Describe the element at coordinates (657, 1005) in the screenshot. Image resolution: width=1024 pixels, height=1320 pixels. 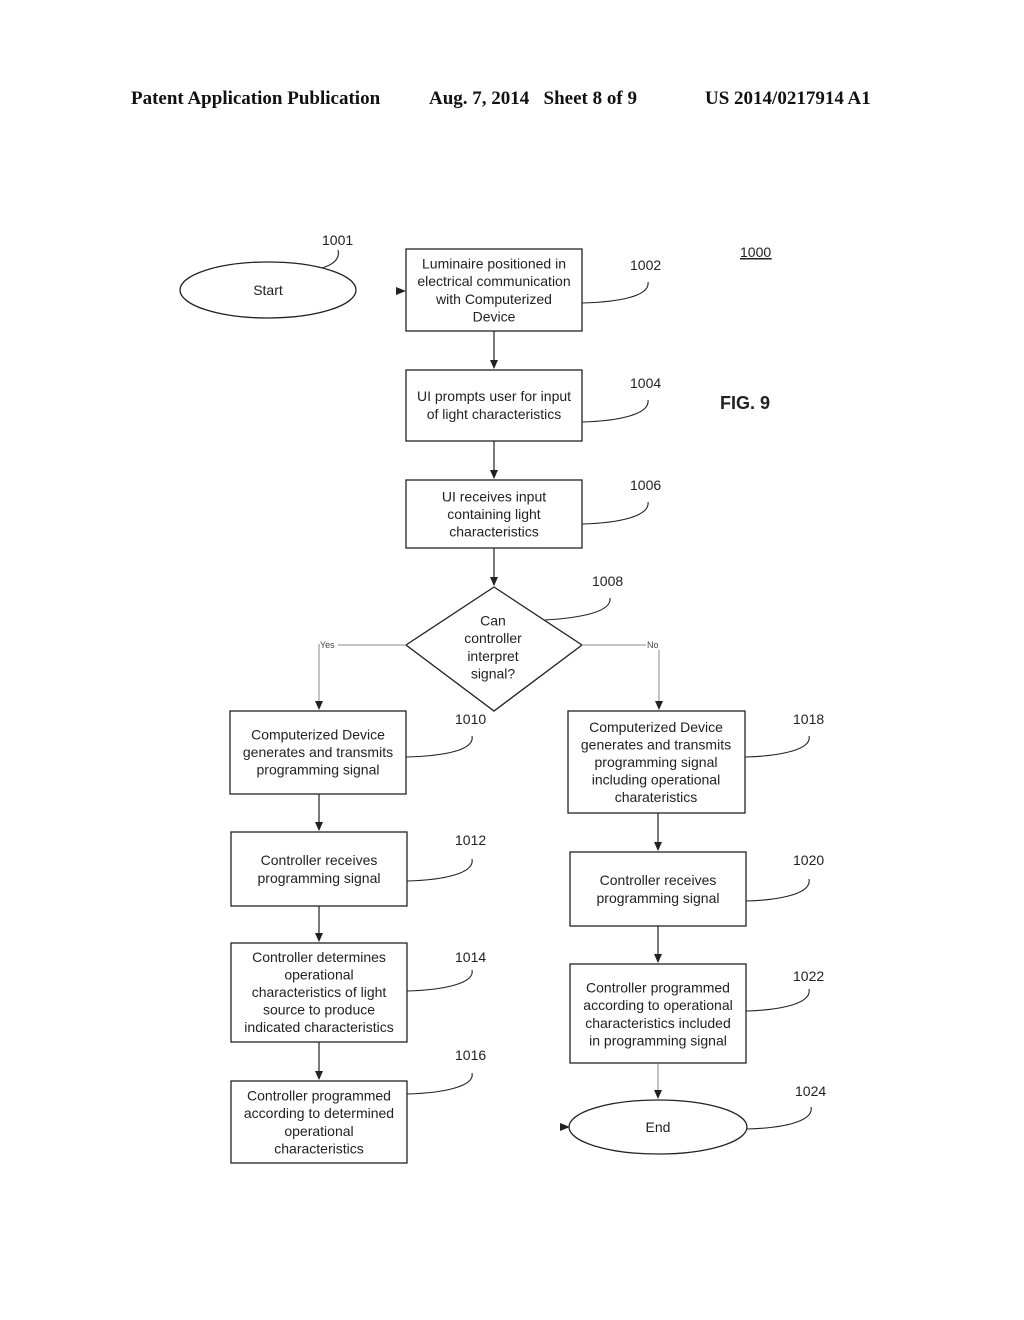
I see `node-text-line: according to operational` at that location.